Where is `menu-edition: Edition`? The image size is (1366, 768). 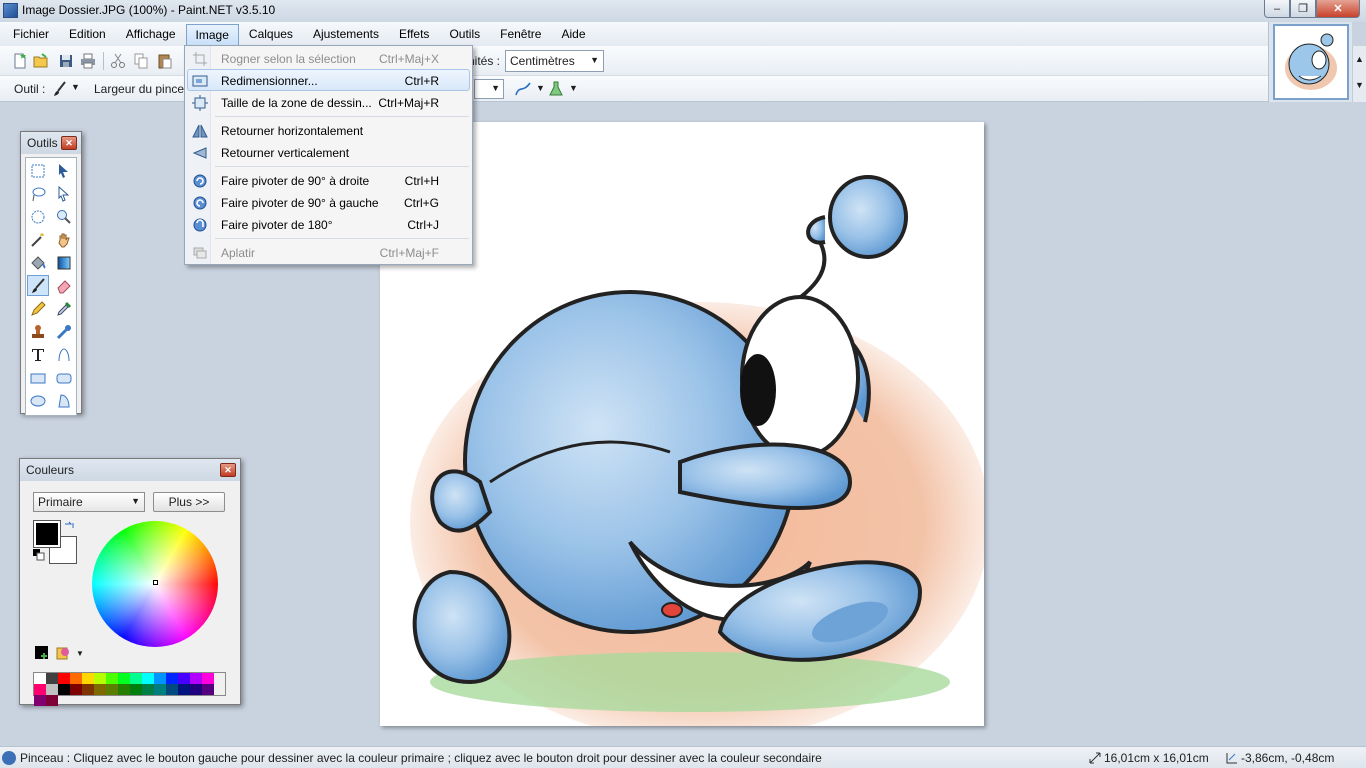
menu-edition: Edition is located at coordinates (87, 34).